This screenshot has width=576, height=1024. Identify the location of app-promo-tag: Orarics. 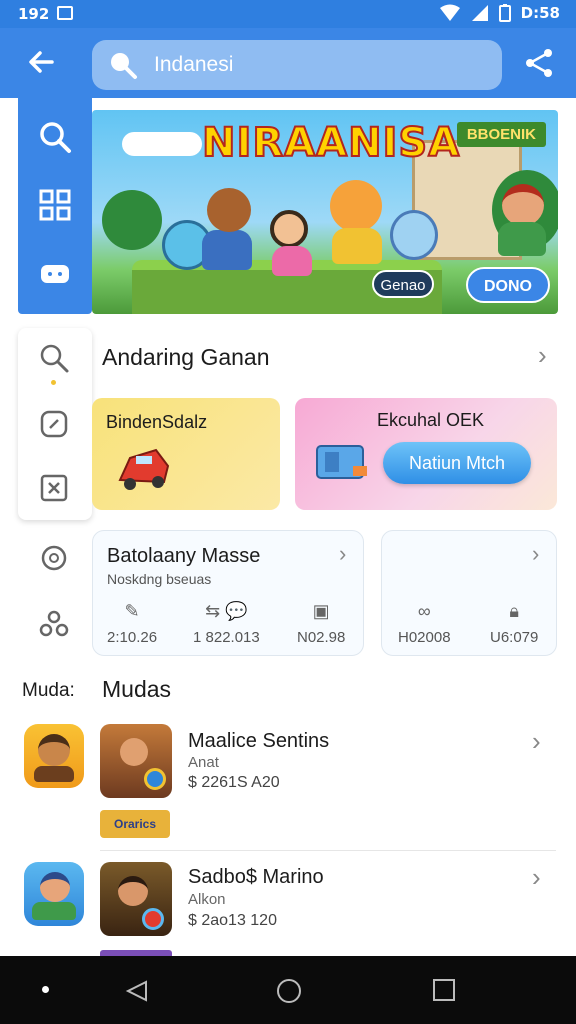
(135, 824).